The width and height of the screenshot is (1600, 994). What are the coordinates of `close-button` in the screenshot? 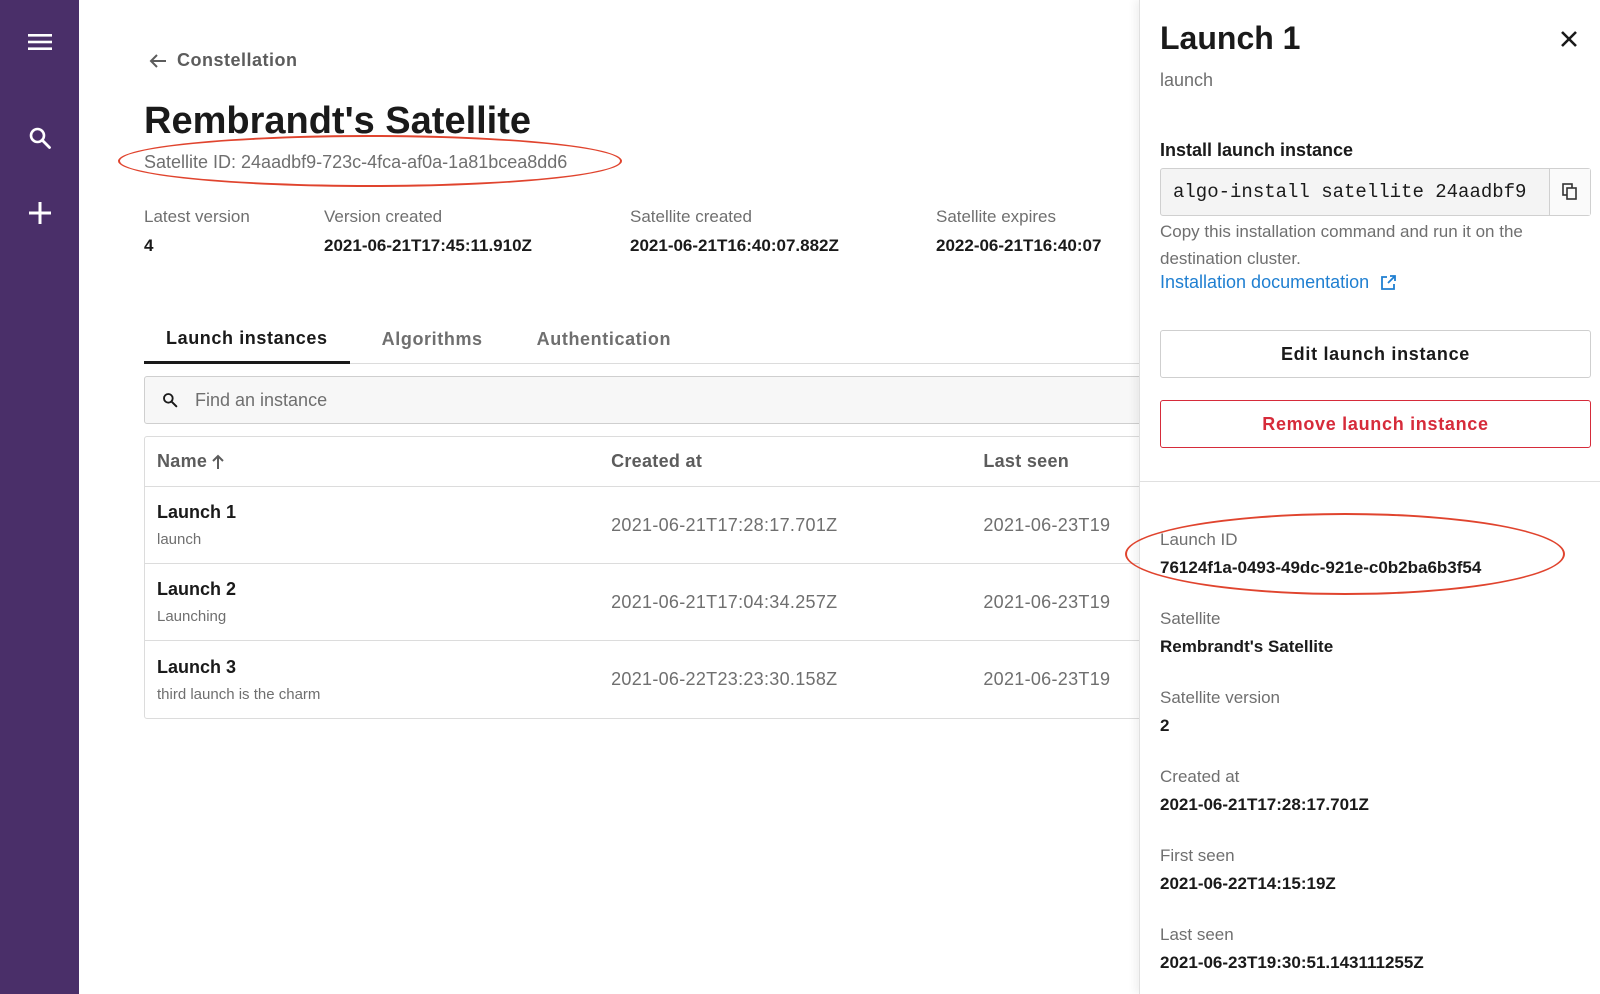 It's located at (1569, 39).